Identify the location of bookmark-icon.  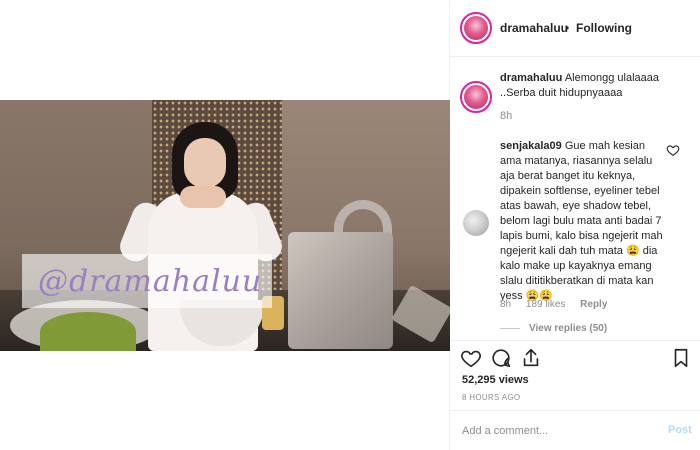
(681, 358).